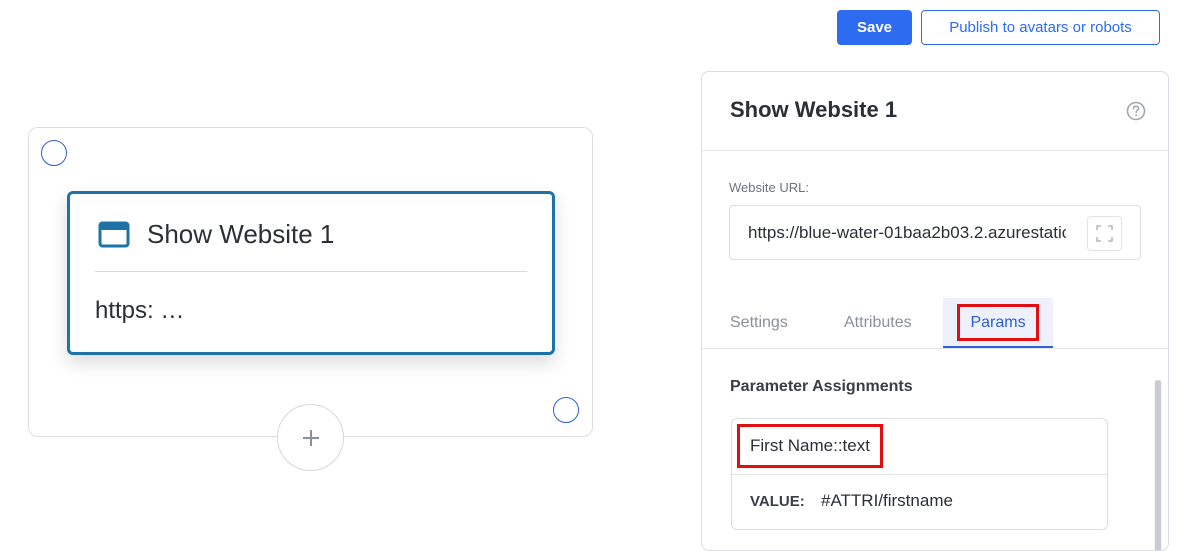 The width and height of the screenshot is (1180, 551). Describe the element at coordinates (878, 323) in the screenshot. I see `tab-attributes: Attributes` at that location.